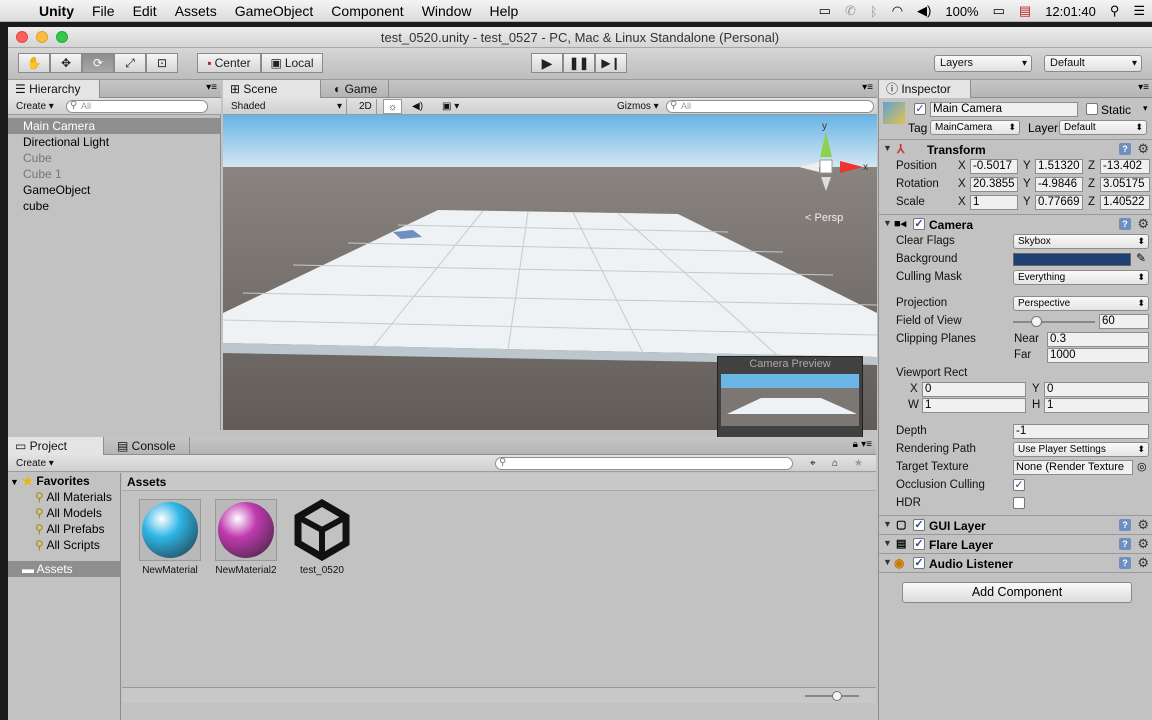 This screenshot has height=720, width=1152. Describe the element at coordinates (42, 37) in the screenshot. I see `minimize-window-button` at that location.